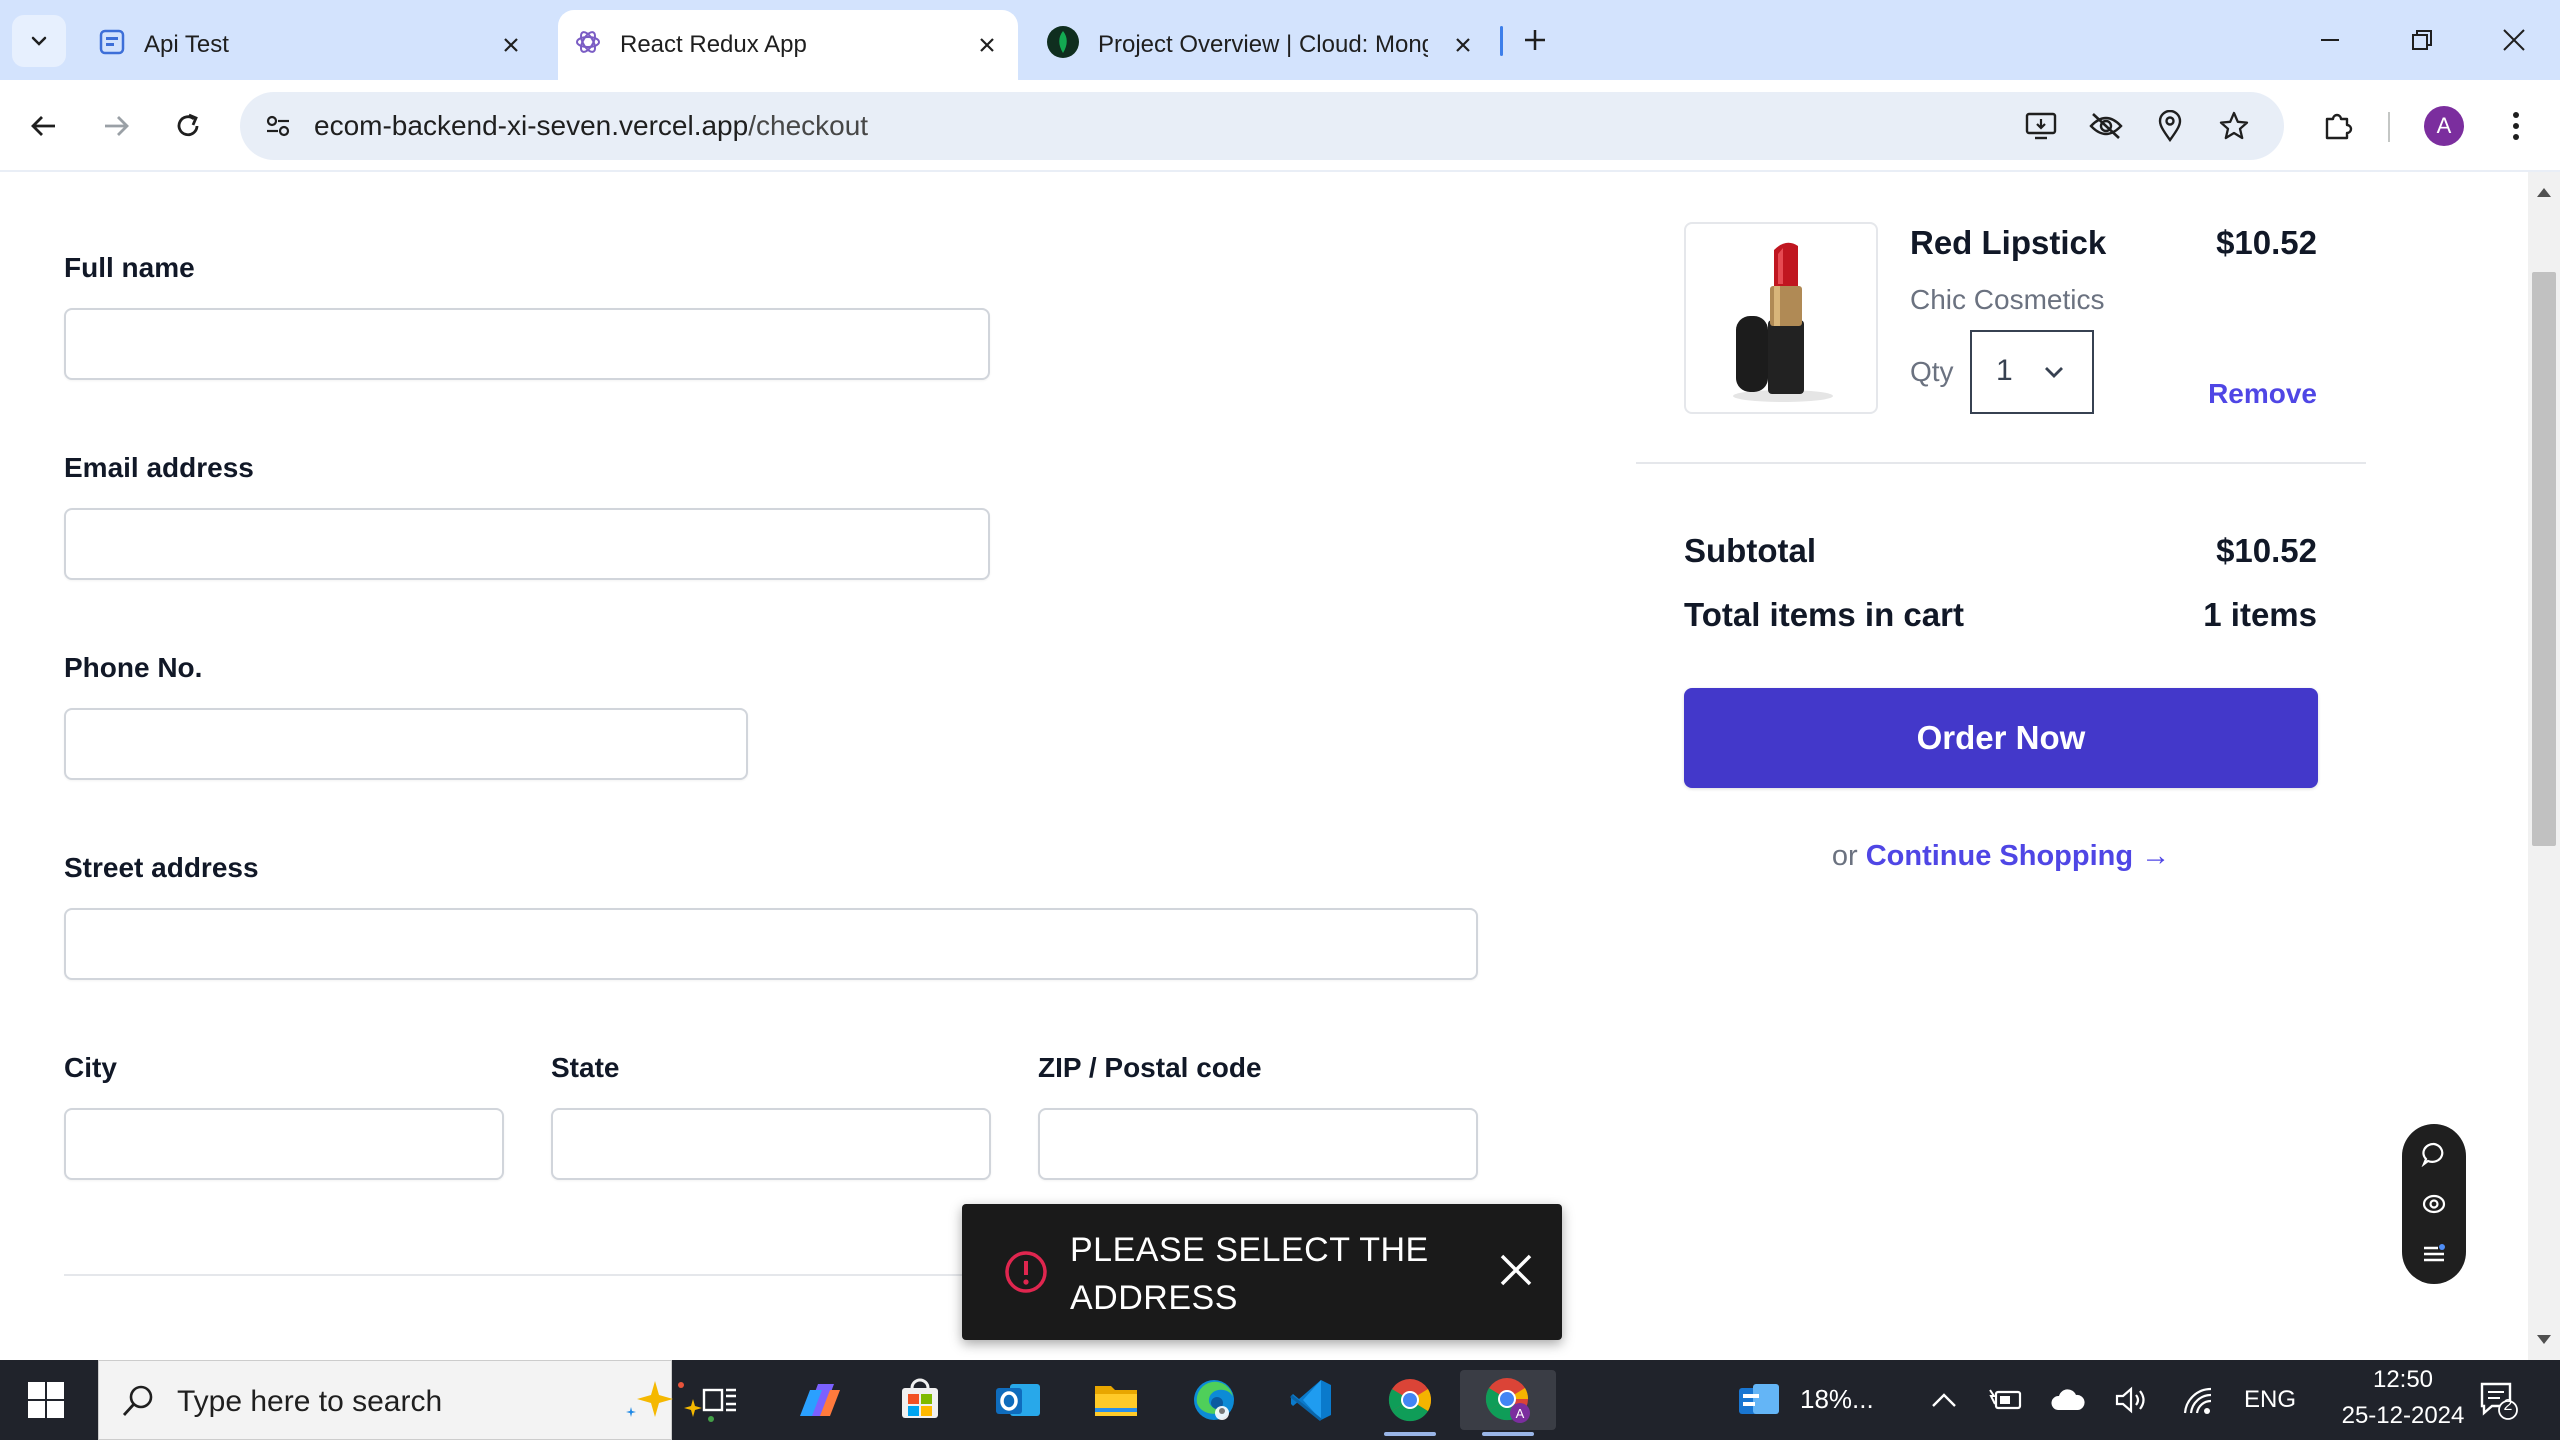  I want to click on quantity-select: 1, so click(2032, 372).